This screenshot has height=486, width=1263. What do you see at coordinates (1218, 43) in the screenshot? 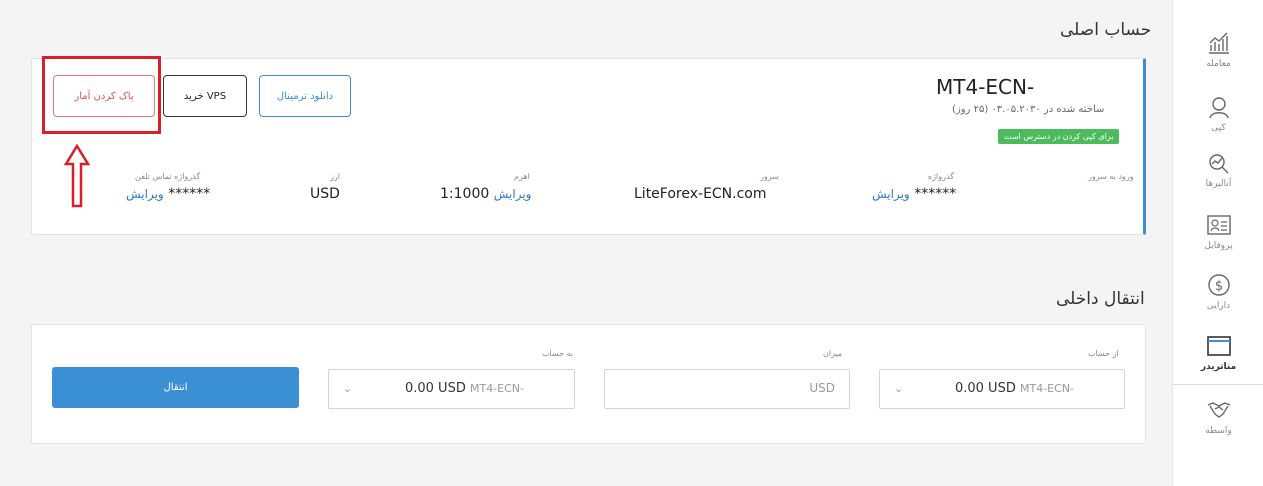
I see `trade-chart-icon` at bounding box center [1218, 43].